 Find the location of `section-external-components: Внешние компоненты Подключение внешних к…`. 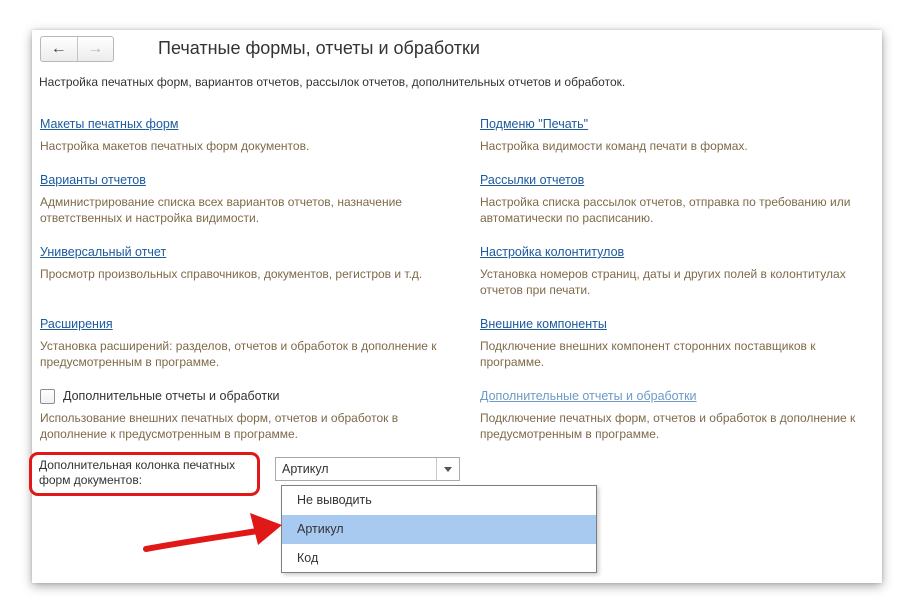

section-external-components: Внешние компоненты Подключение внешних к… is located at coordinates (680, 343).